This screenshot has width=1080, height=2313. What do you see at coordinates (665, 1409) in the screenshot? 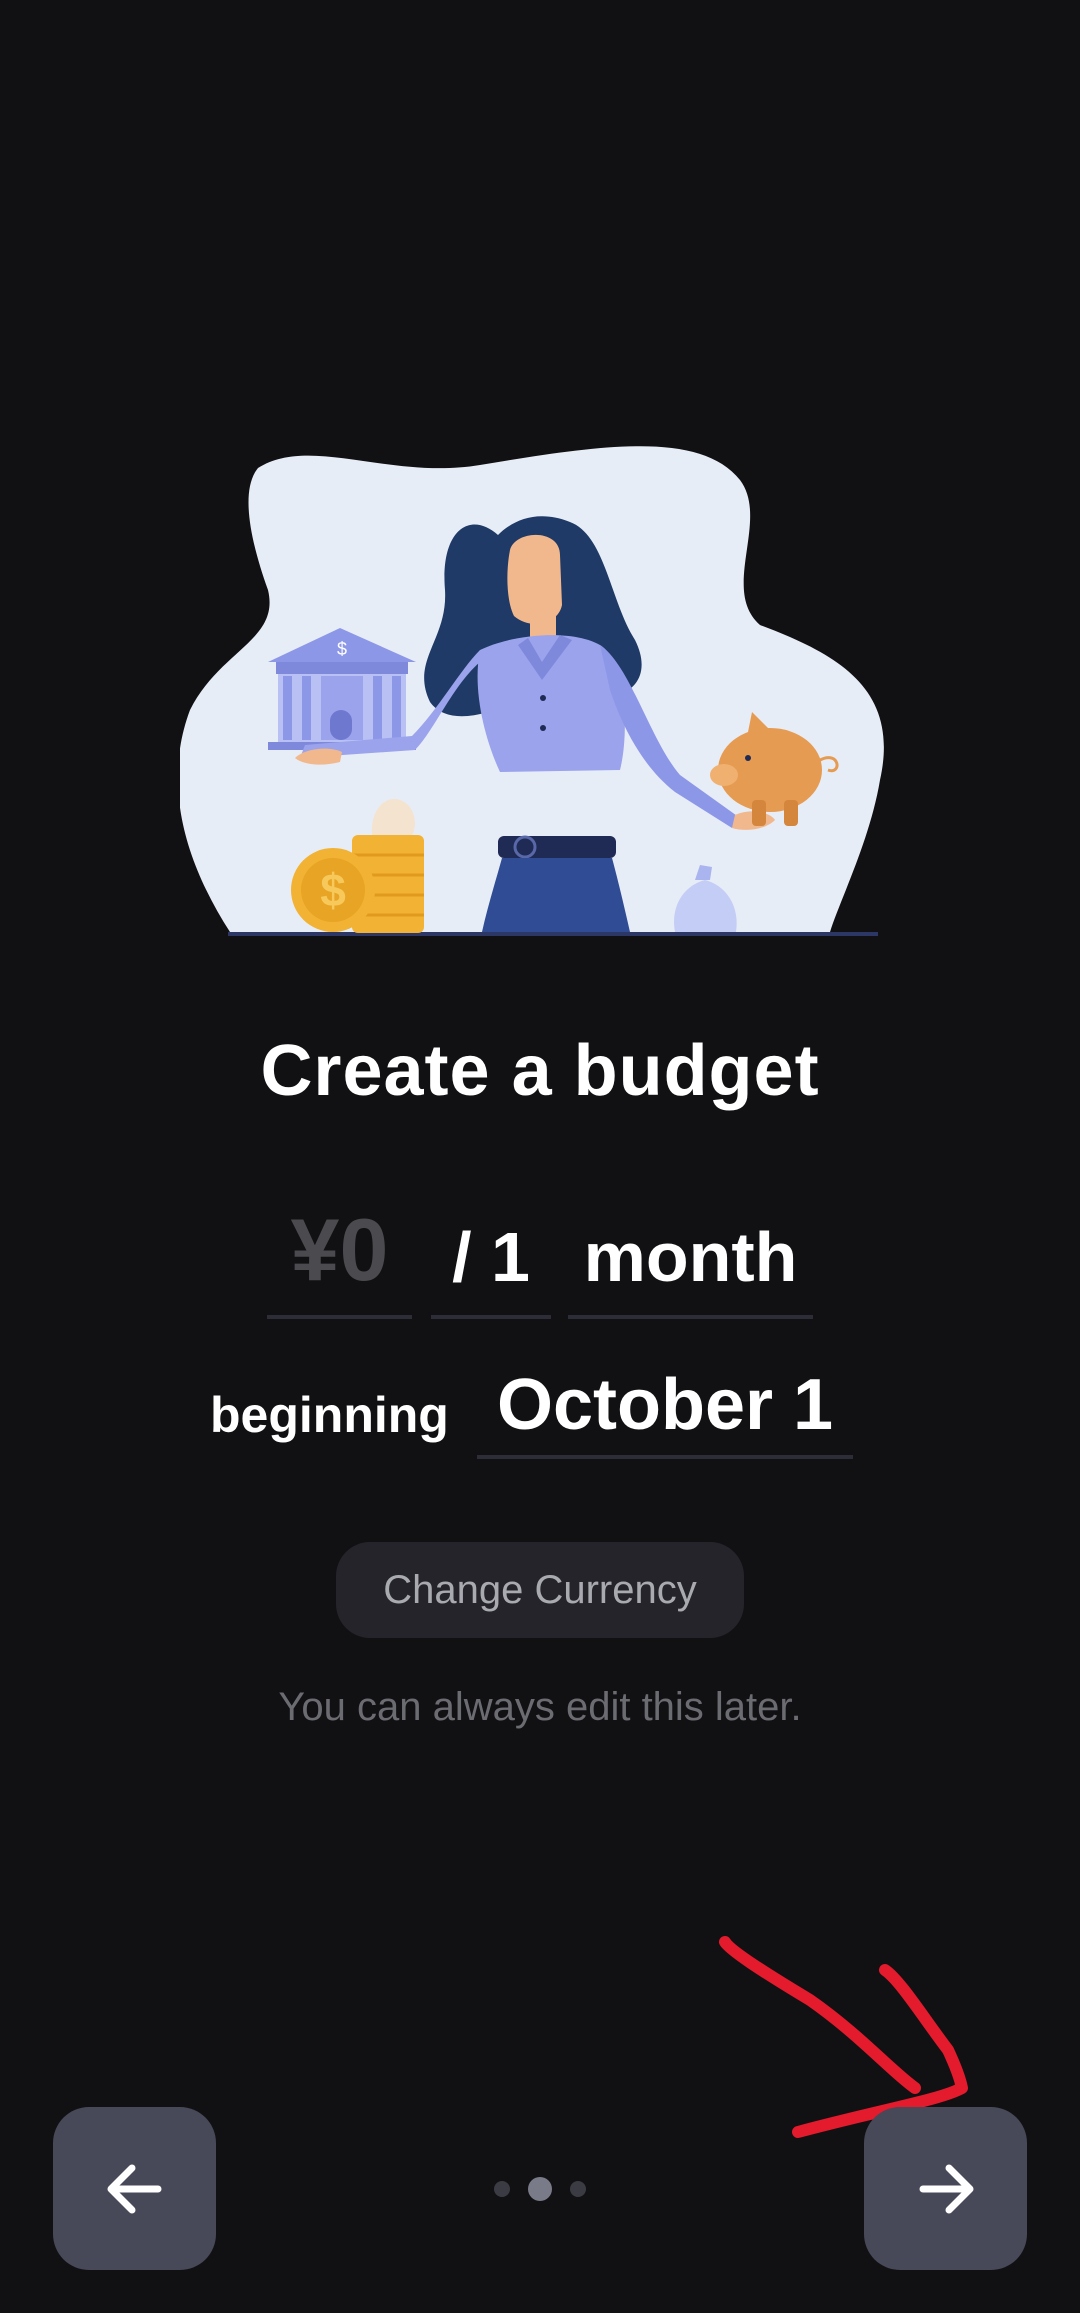
I see `start-date-picker: October 1` at bounding box center [665, 1409].